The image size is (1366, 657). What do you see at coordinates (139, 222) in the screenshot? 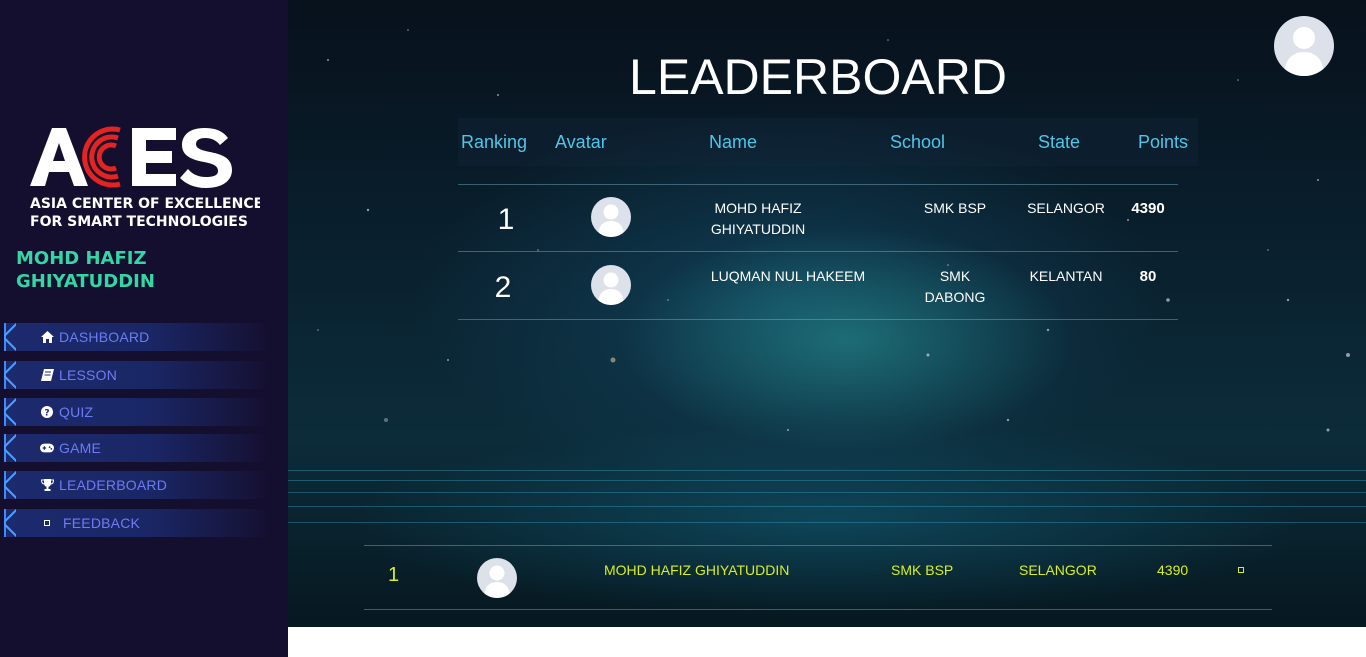
I see `logo-line2: FOR SMART TECHNOLOGIES` at bounding box center [139, 222].